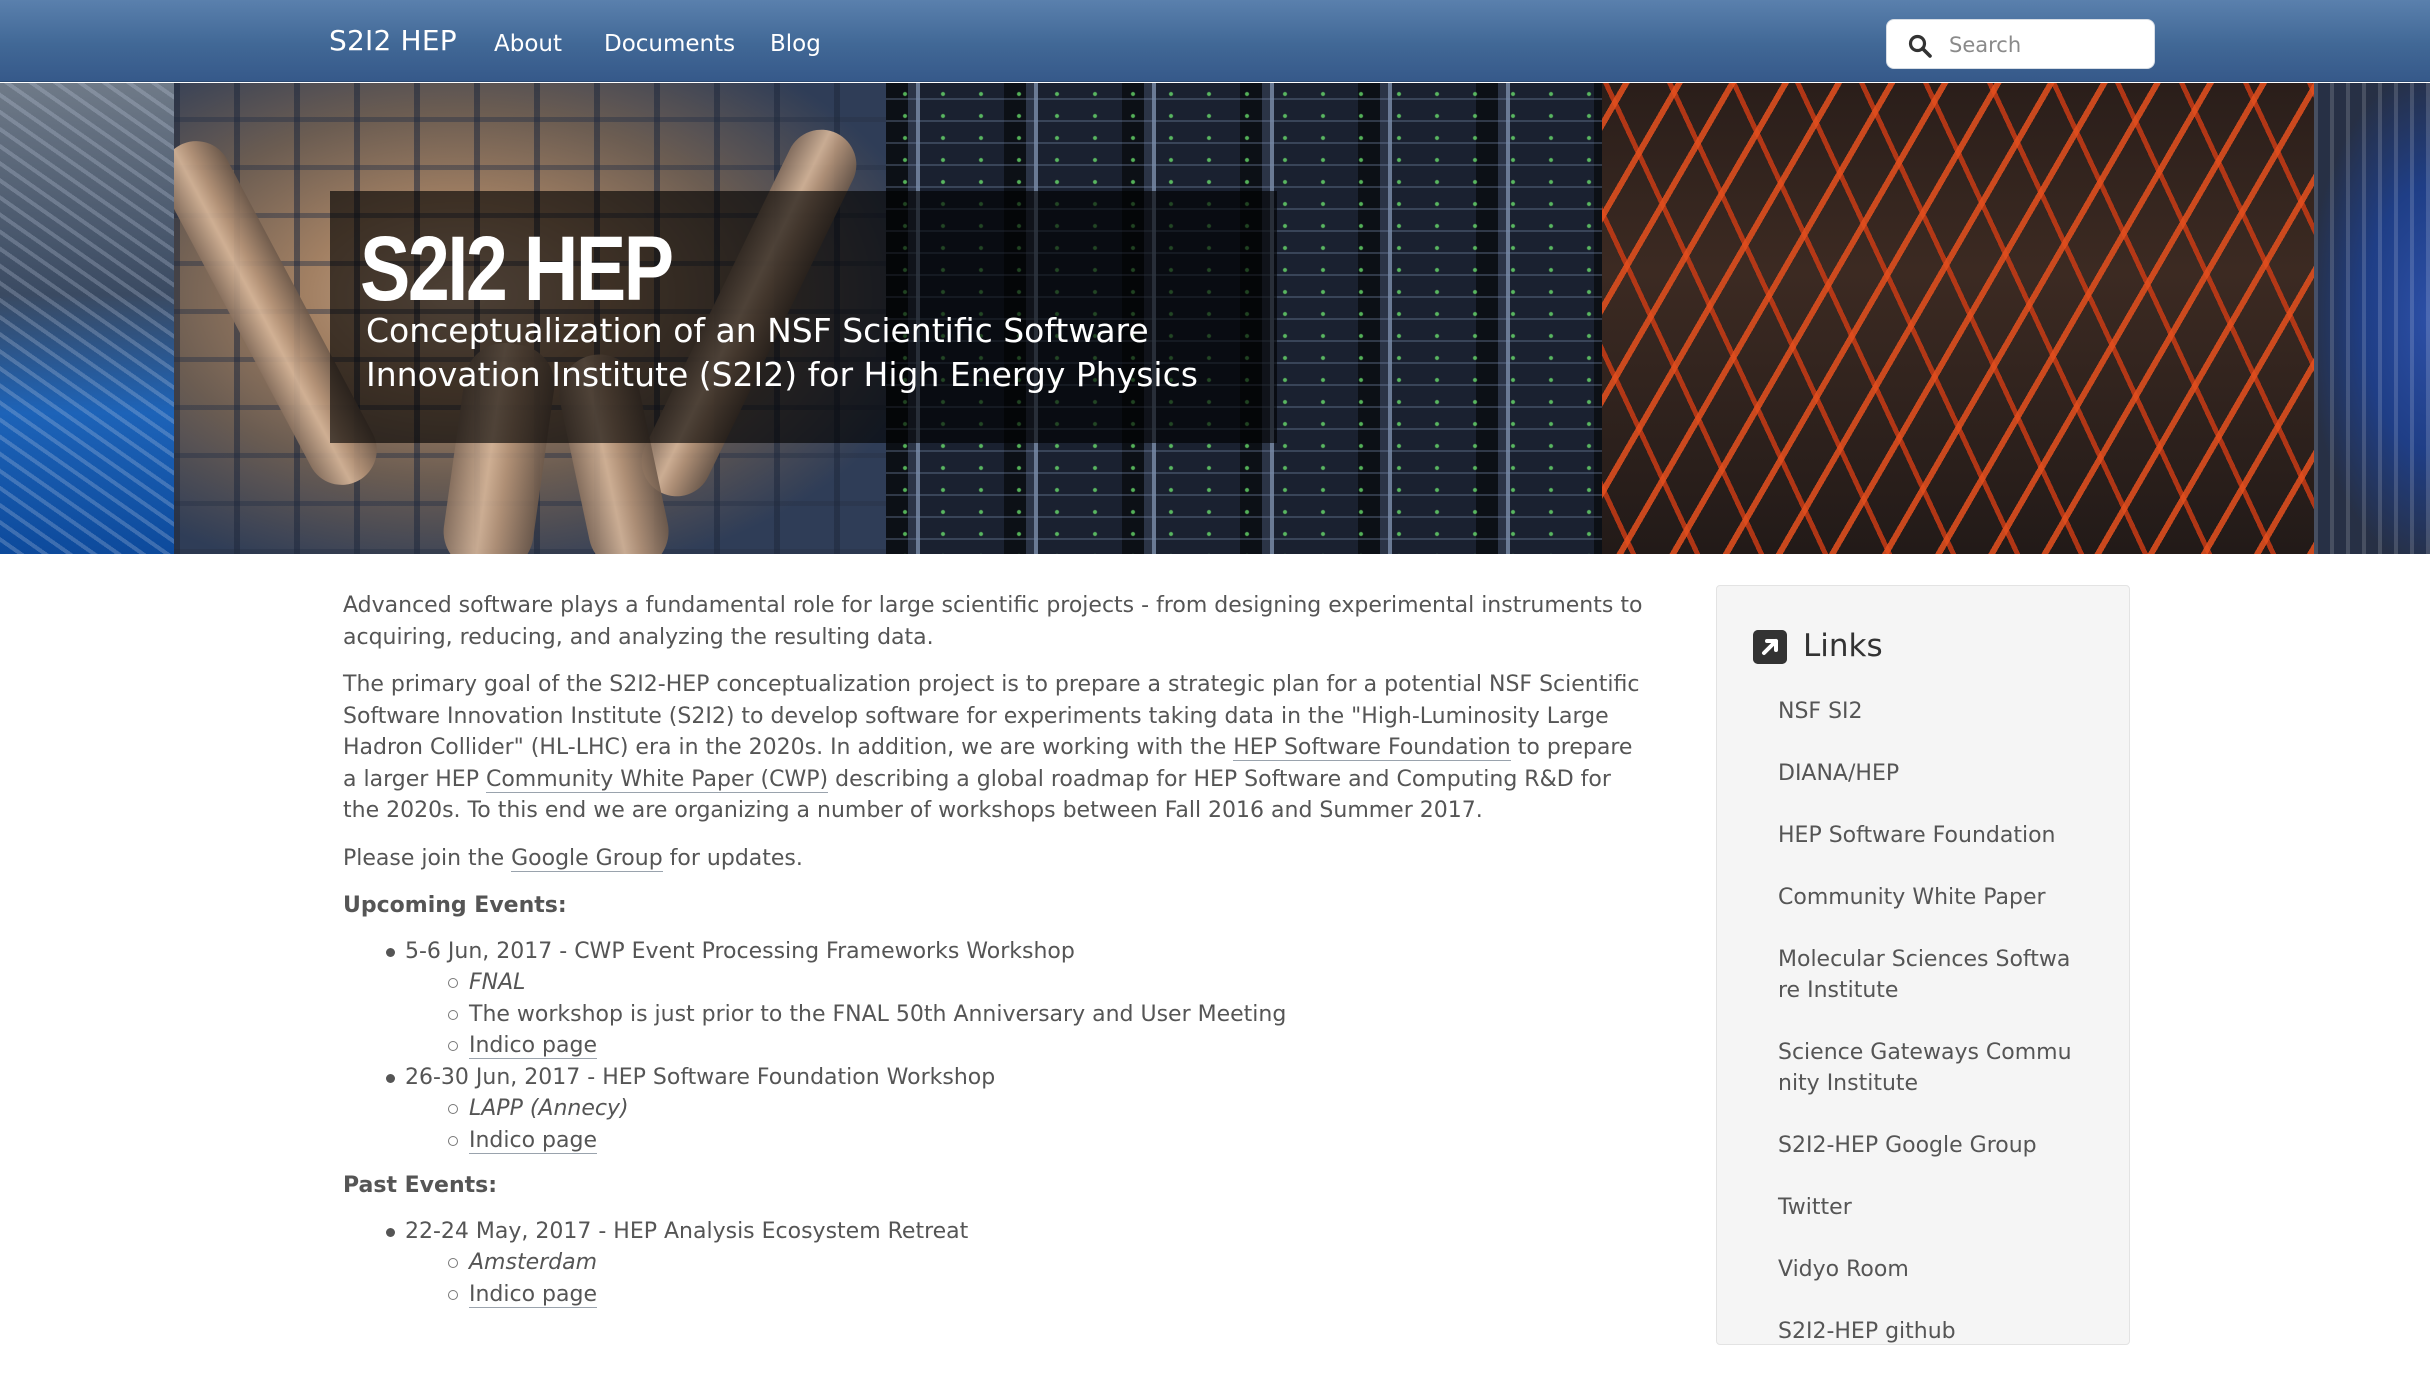 The width and height of the screenshot is (2430, 1378). Describe the element at coordinates (993, 983) in the screenshot. I see `event-location: FNAL` at that location.